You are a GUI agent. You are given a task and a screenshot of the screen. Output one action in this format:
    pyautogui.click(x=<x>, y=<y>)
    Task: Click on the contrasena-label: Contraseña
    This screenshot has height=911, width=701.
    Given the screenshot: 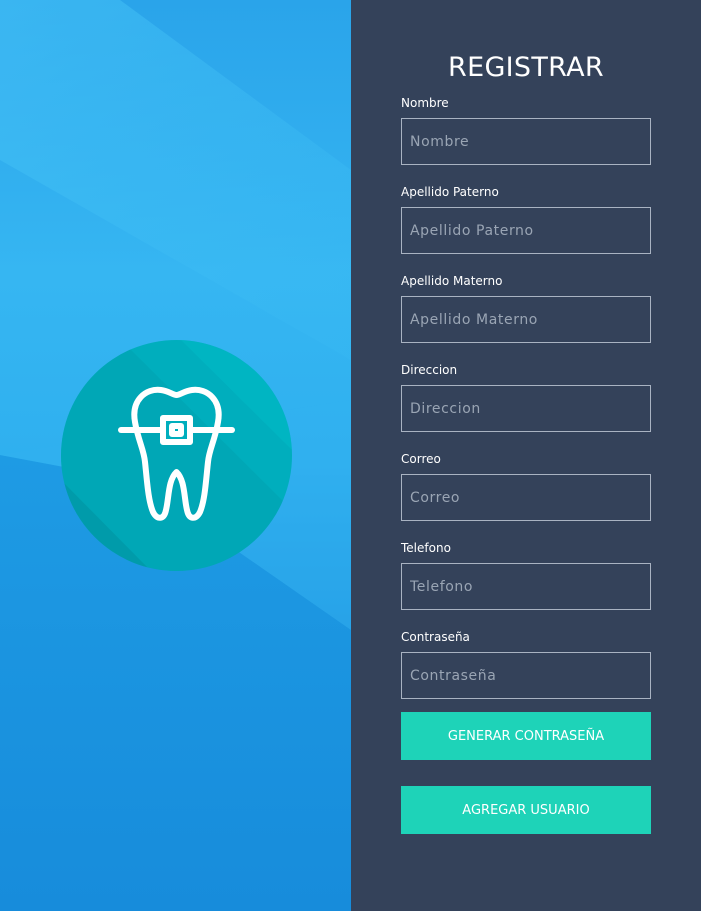 What is the action you would take?
    pyautogui.click(x=435, y=637)
    